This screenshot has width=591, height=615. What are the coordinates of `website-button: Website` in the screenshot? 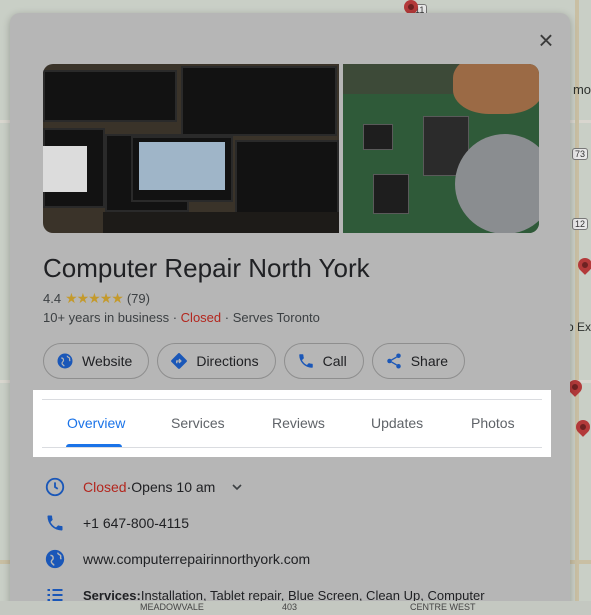 It's located at (96, 361).